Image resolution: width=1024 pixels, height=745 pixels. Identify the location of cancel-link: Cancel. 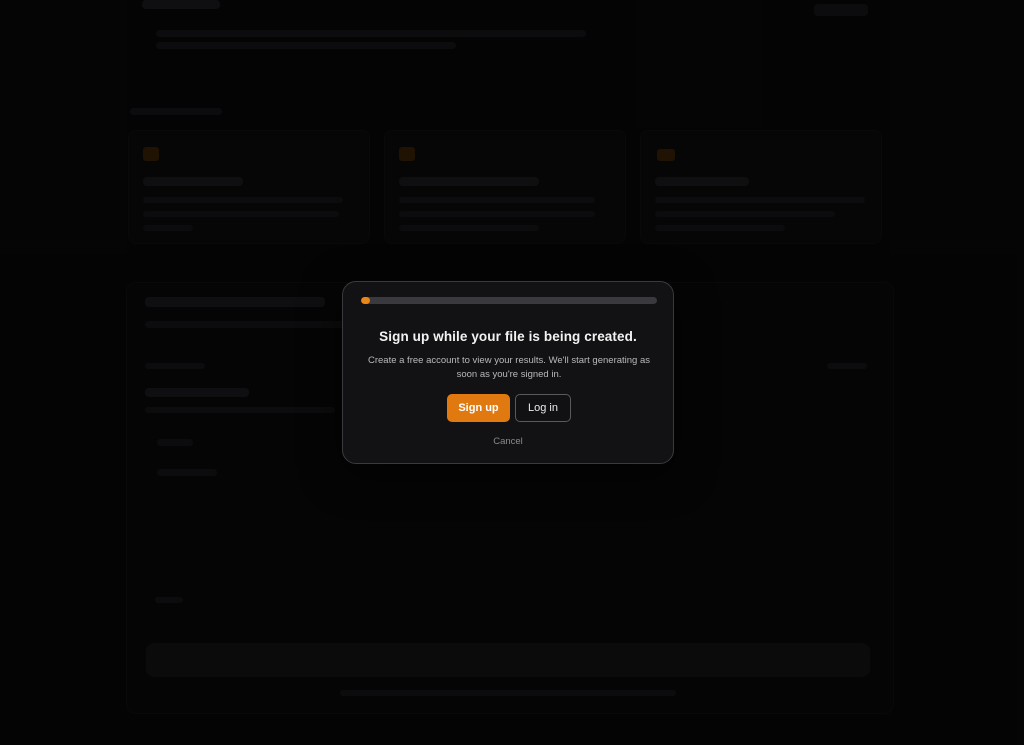
(508, 441).